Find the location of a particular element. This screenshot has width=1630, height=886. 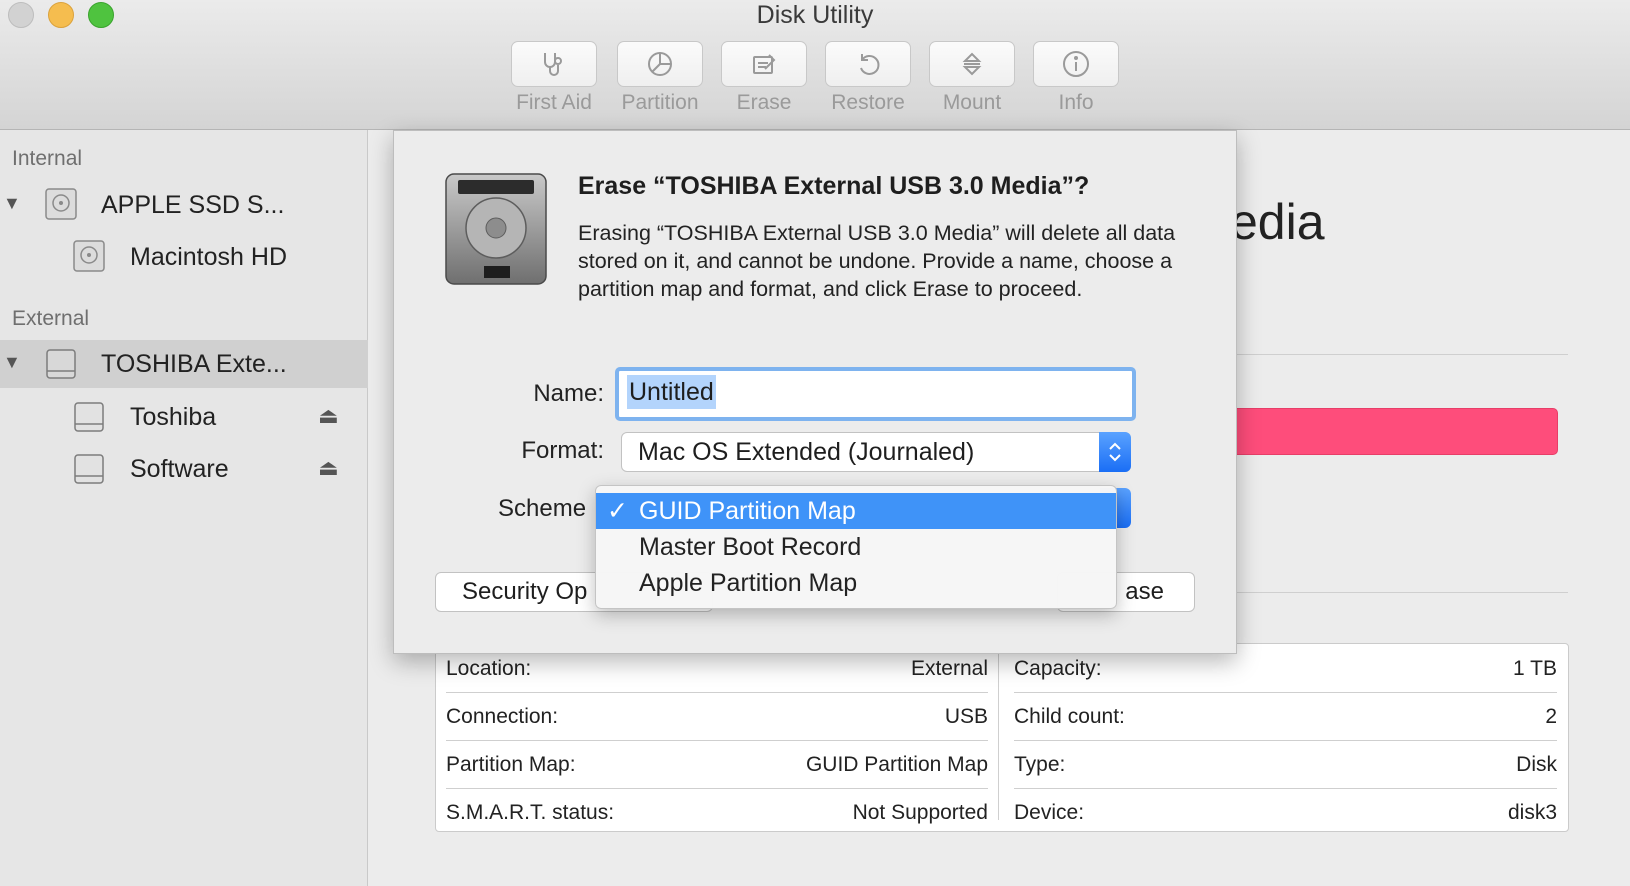

sidebar-item-label: Toshiba is located at coordinates (173, 416).